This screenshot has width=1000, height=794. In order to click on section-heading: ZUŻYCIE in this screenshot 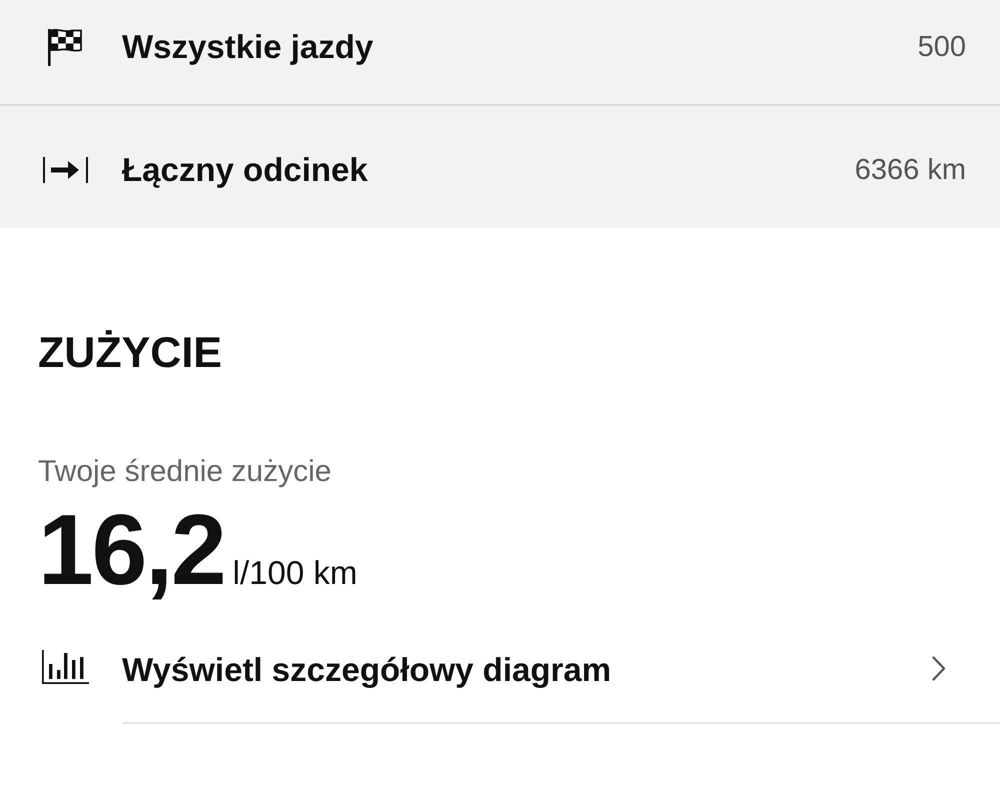, I will do `click(130, 353)`.